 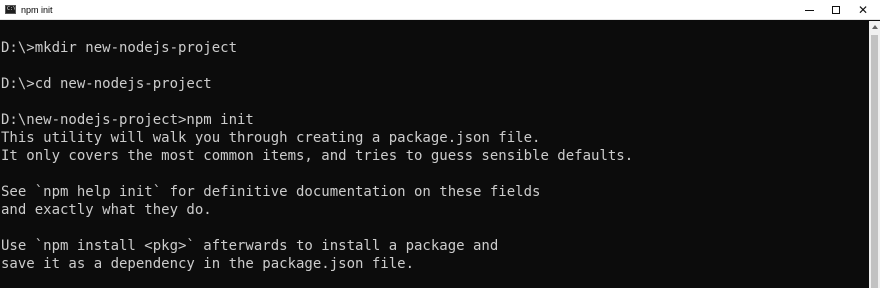 What do you see at coordinates (106, 84) in the screenshot?
I see `console-line: D:\>cd new-nodejs-project` at bounding box center [106, 84].